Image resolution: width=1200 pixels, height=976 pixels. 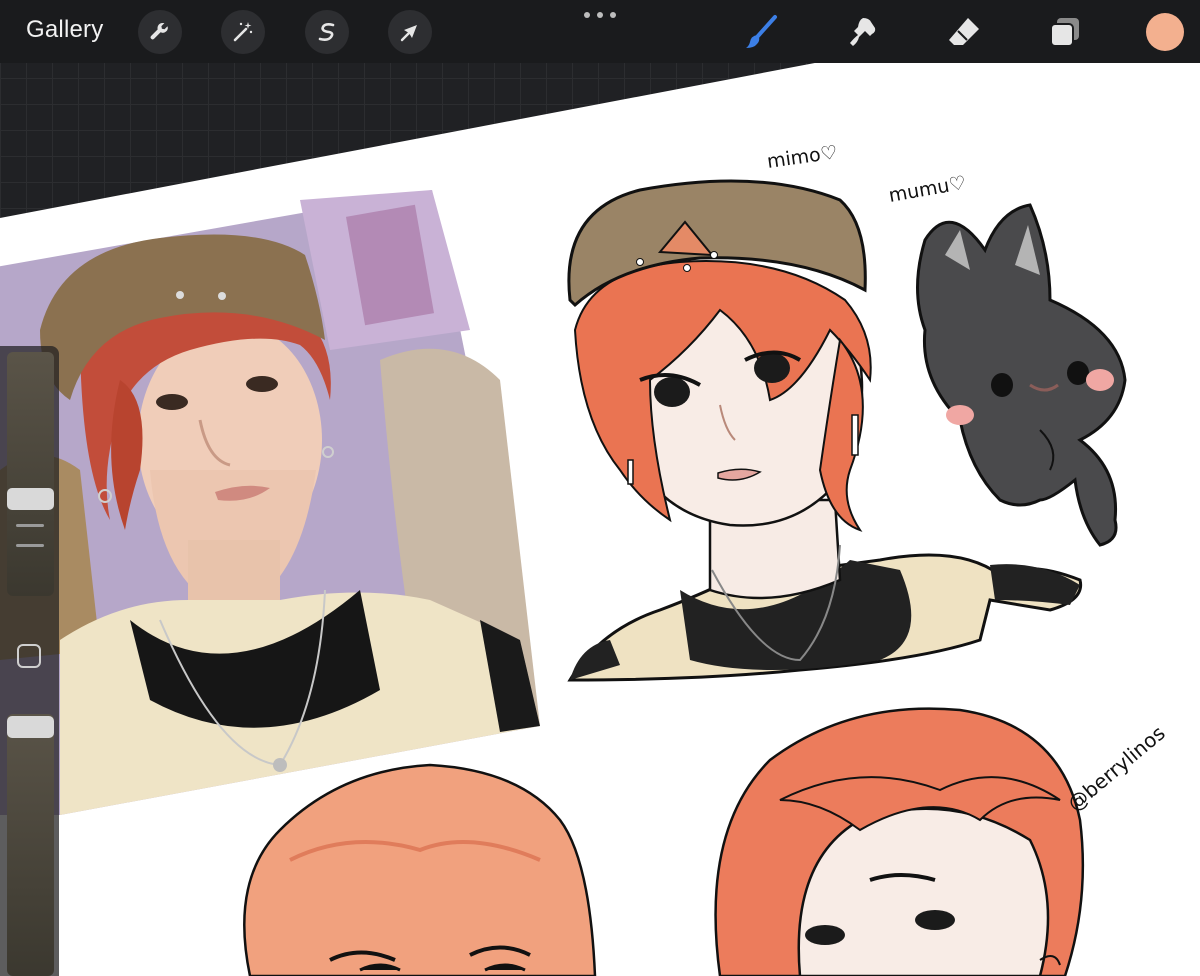 What do you see at coordinates (327, 32) in the screenshot?
I see `selection-icon` at bounding box center [327, 32].